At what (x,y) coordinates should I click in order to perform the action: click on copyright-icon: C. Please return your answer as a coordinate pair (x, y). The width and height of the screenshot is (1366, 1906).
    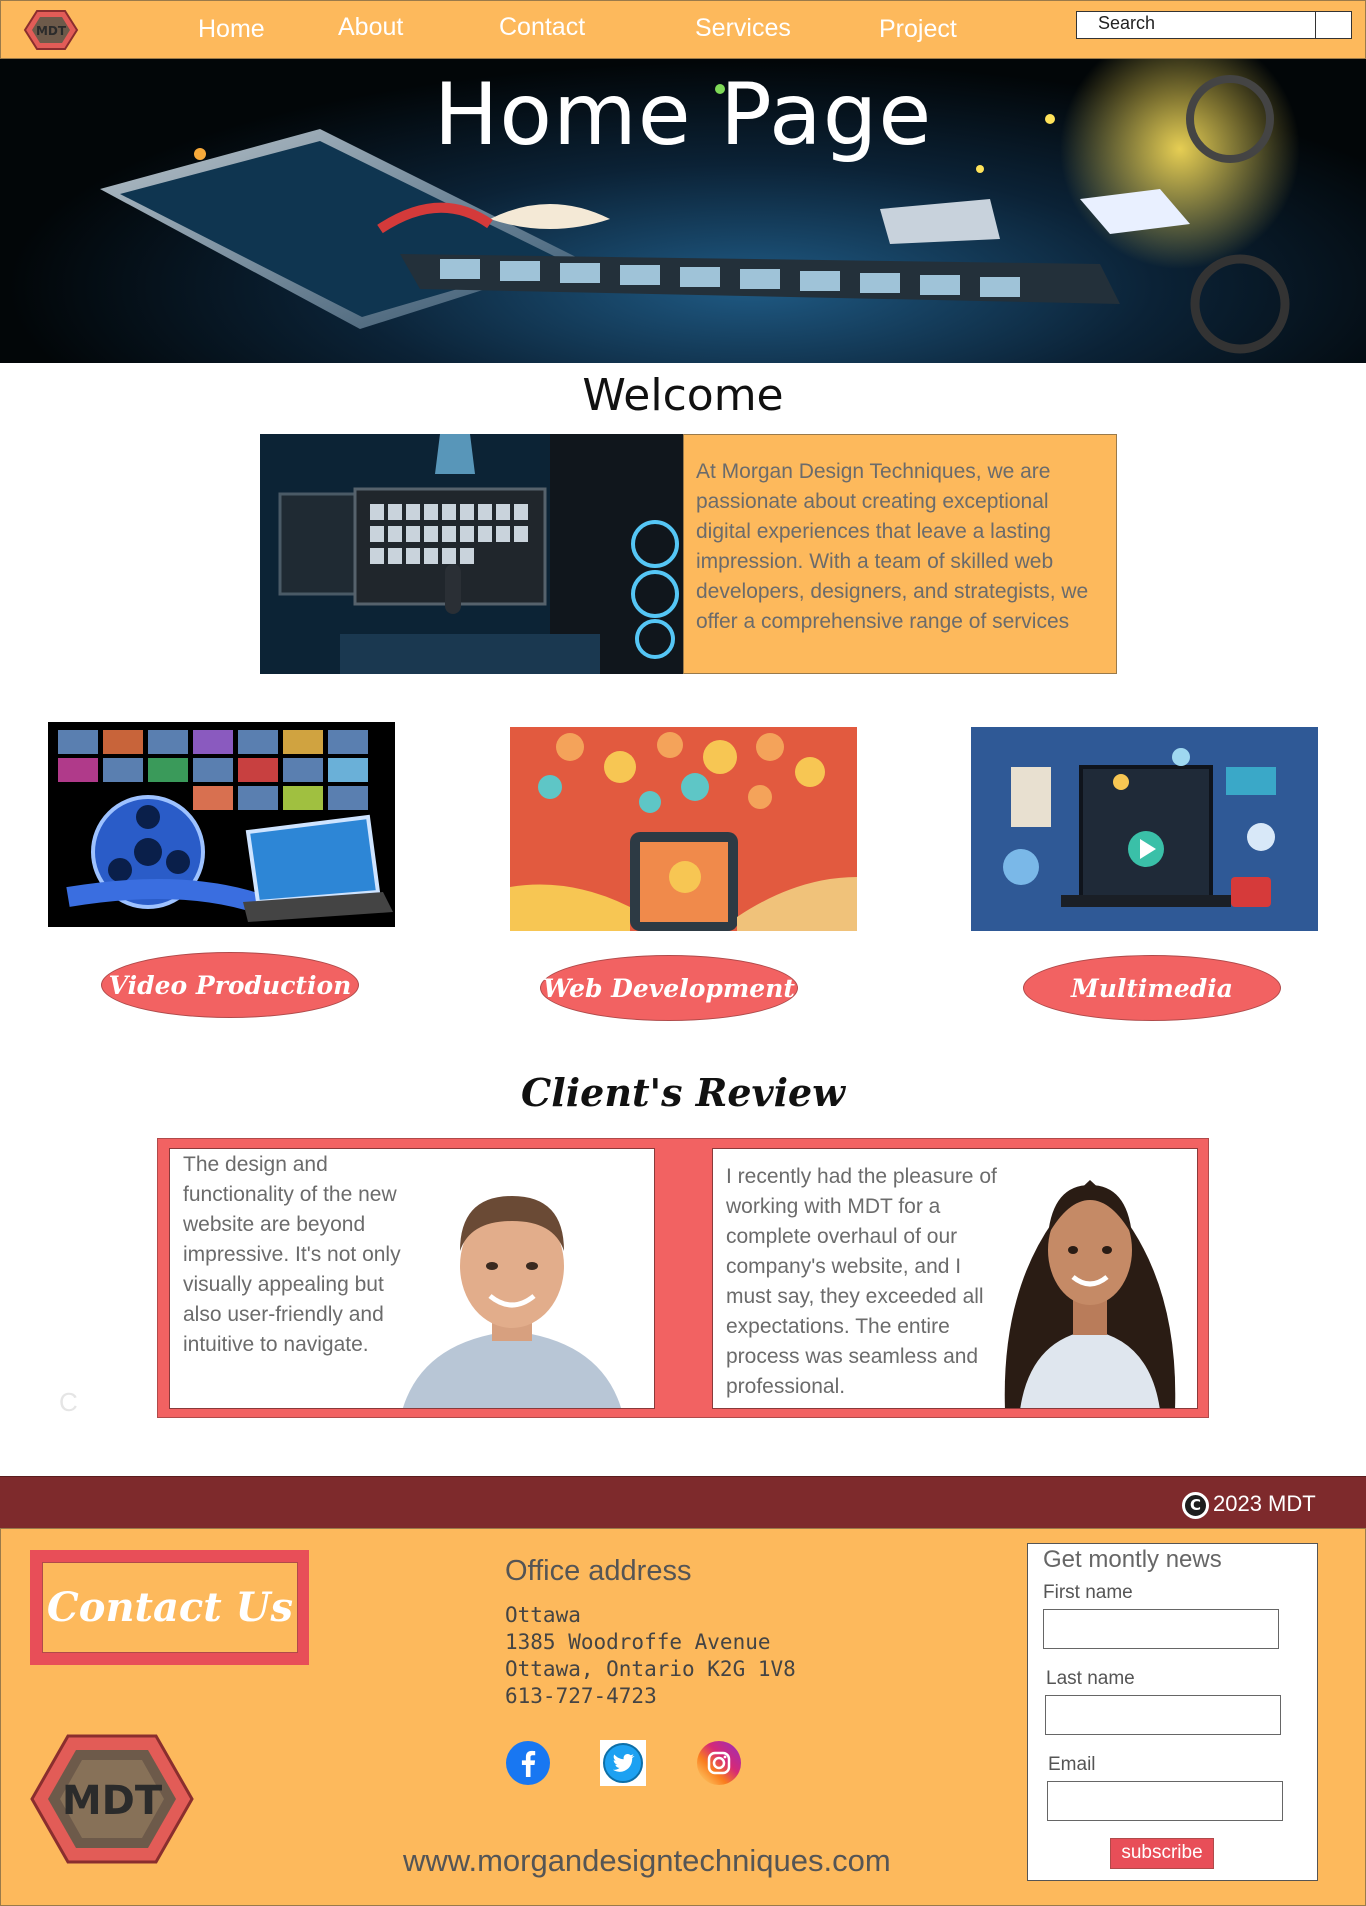
    Looking at the image, I should click on (1195, 1505).